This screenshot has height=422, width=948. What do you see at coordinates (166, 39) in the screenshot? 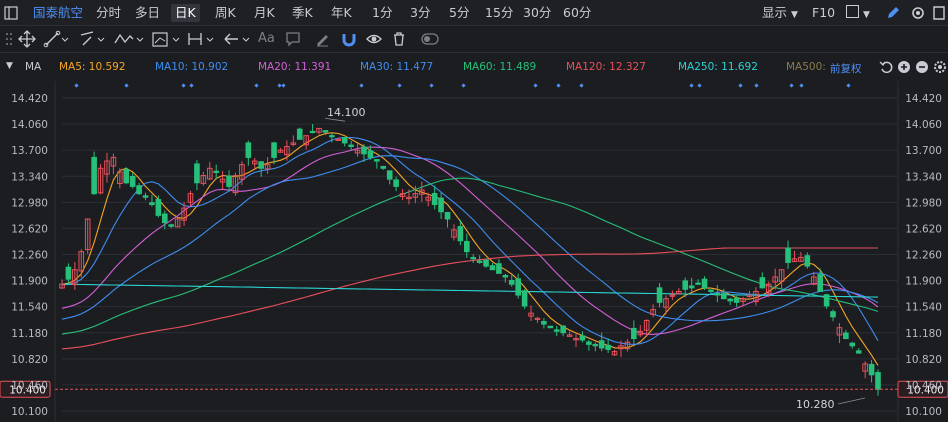
I see `measure-tool-icon` at bounding box center [166, 39].